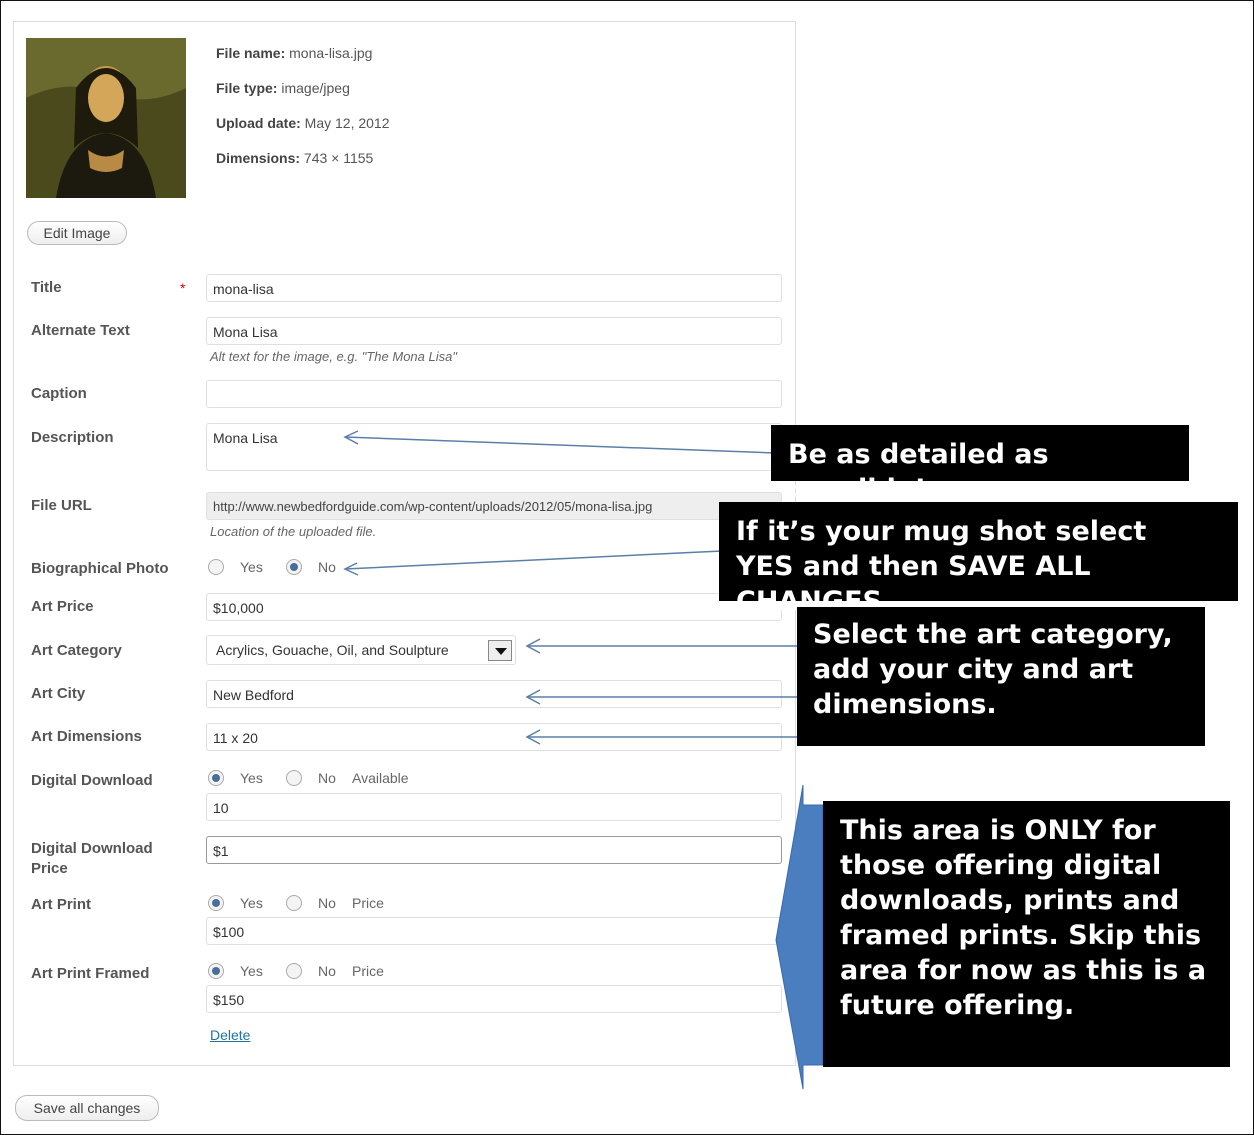 Image resolution: width=1254 pixels, height=1135 pixels. What do you see at coordinates (905, 705) in the screenshot?
I see `callout-category-line3: dimensions.` at bounding box center [905, 705].